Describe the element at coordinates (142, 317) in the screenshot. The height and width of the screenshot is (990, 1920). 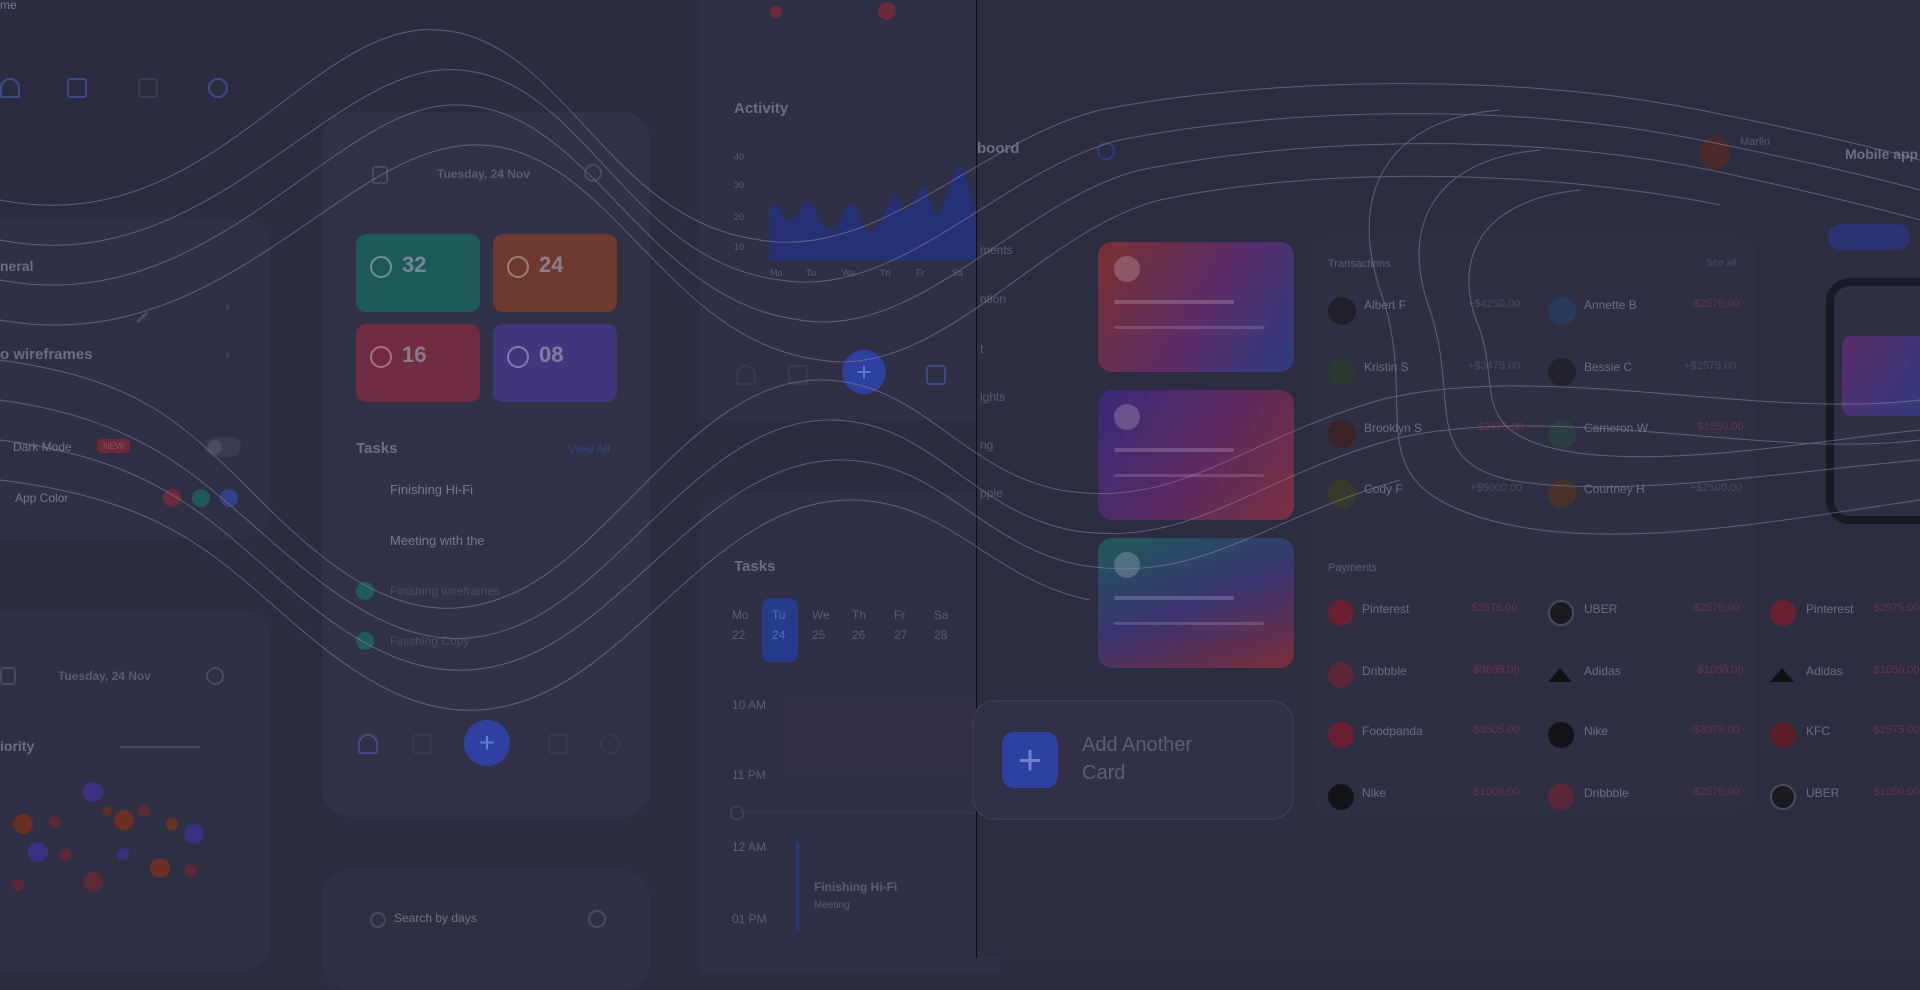
I see `pencil-icon` at that location.